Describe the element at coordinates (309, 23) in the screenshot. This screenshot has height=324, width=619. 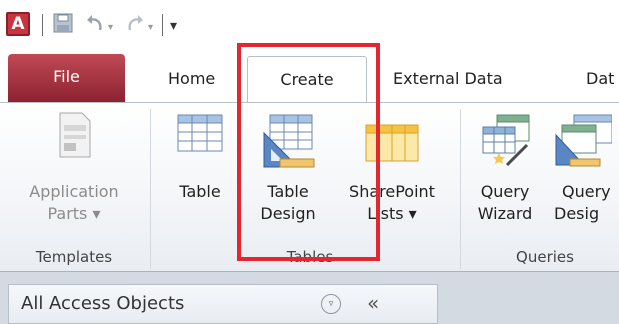
I see `quick-access-toolbar: A ▾ ▾ ▾` at that location.